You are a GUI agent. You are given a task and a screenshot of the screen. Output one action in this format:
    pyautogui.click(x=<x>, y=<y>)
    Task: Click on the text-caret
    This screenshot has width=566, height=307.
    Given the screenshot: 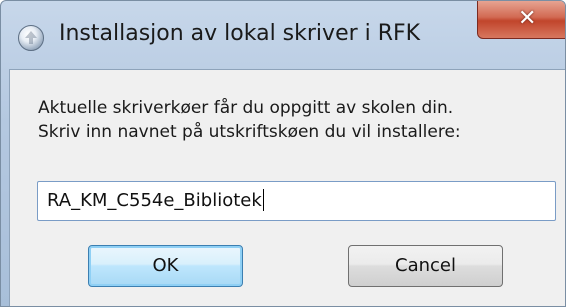 What is the action you would take?
    pyautogui.click(x=263, y=200)
    